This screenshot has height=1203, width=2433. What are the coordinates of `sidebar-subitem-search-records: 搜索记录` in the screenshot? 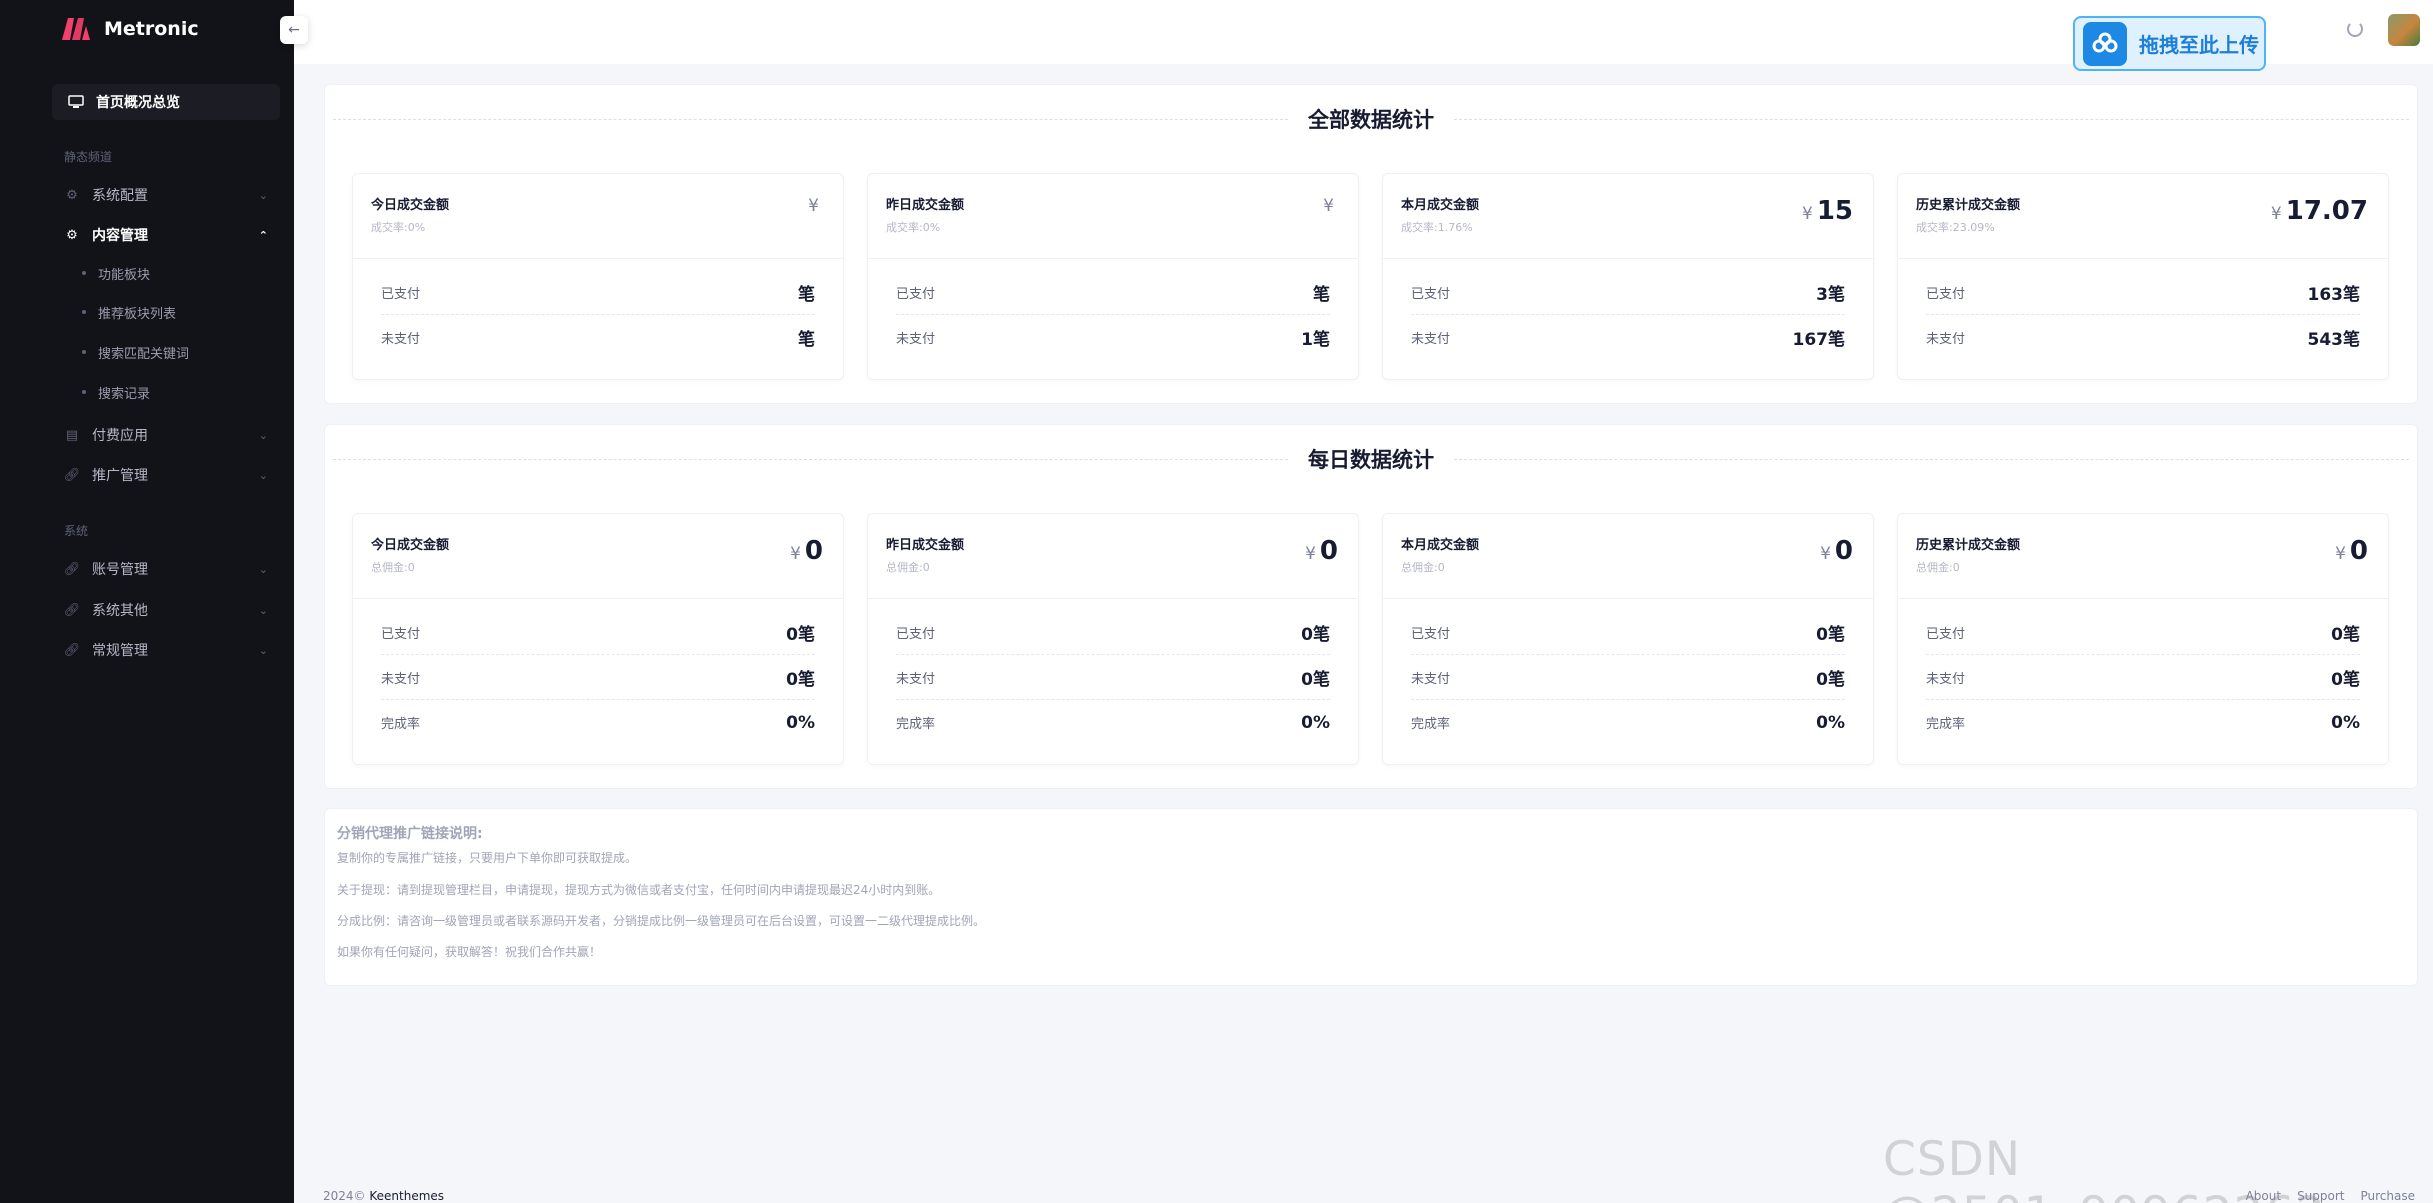 It's located at (116, 392).